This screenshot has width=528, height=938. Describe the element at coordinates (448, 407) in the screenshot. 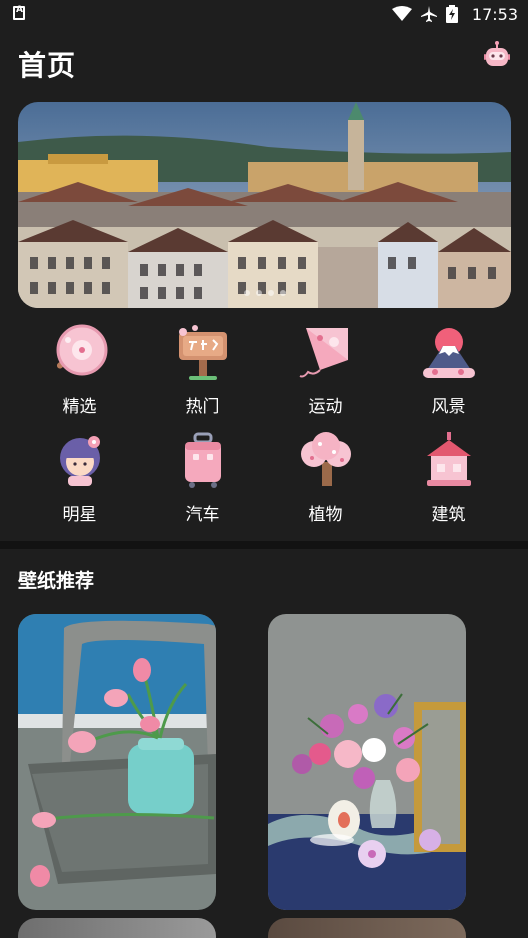

I see `category-label: 风景` at that location.